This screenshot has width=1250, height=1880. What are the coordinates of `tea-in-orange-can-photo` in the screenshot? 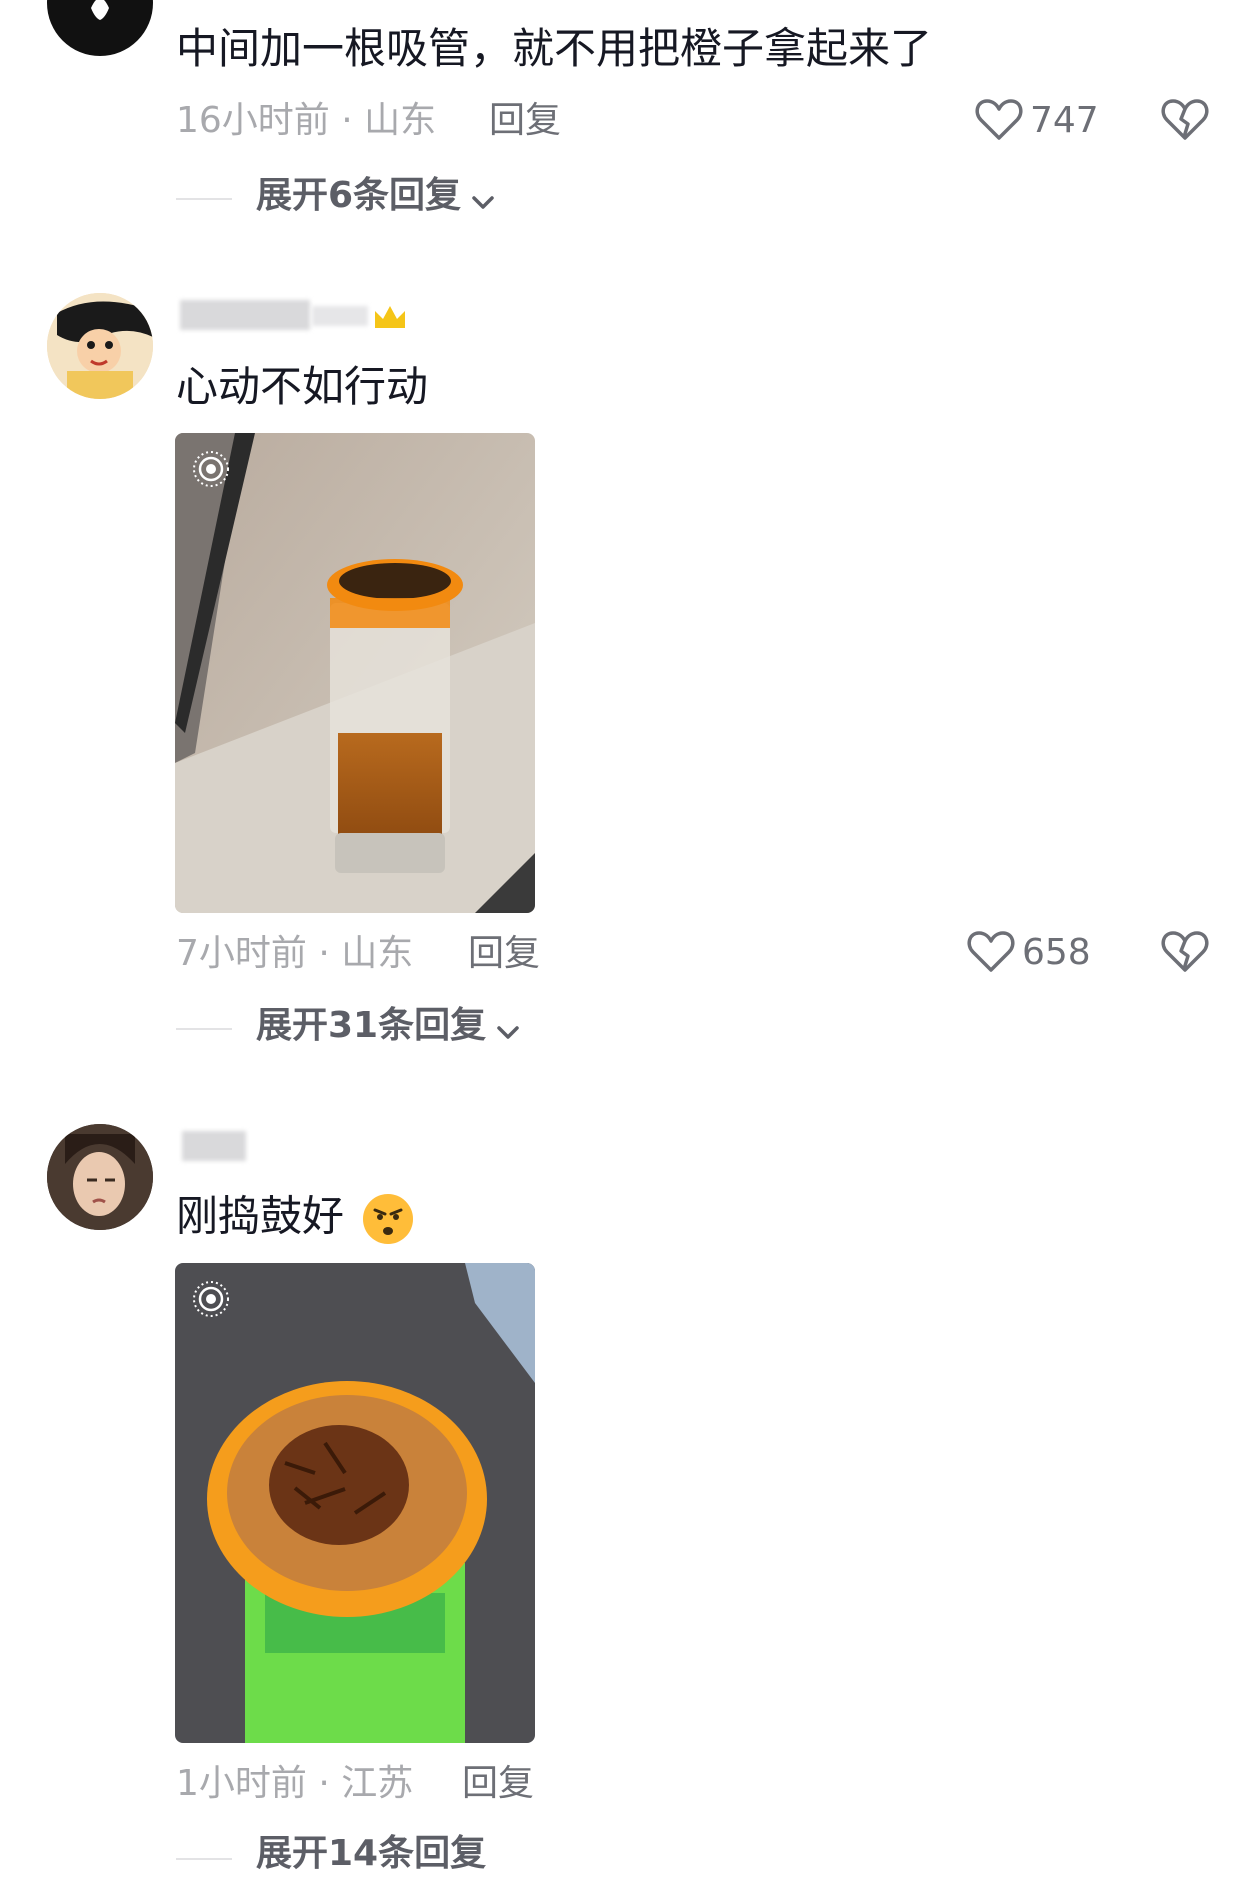 It's located at (355, 1503).